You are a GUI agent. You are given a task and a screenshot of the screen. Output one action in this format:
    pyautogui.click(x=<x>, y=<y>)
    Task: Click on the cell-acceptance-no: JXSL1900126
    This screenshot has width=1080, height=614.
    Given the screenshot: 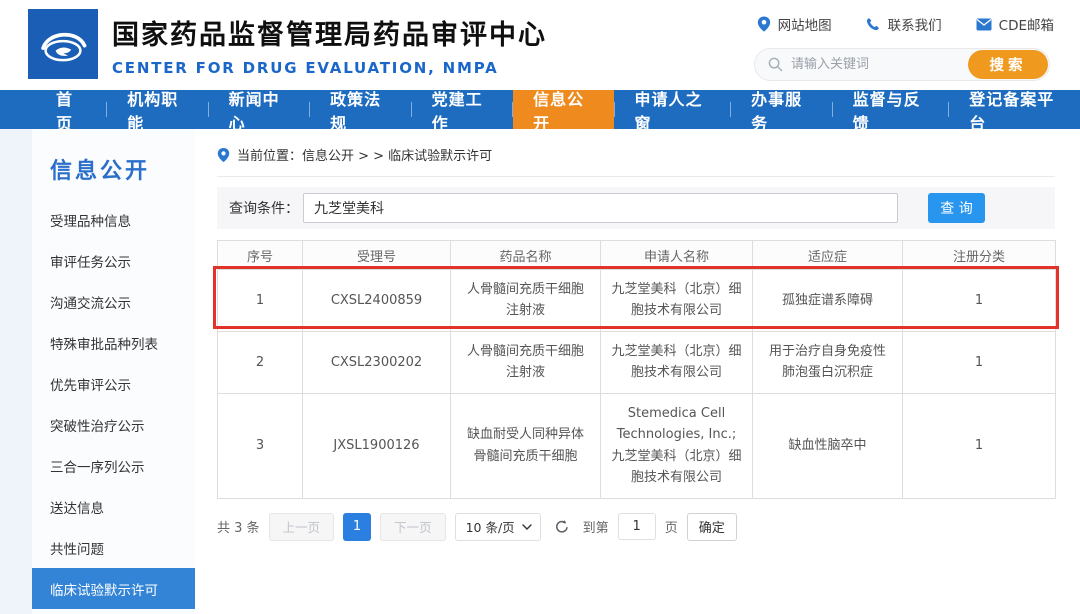 What is the action you would take?
    pyautogui.click(x=376, y=445)
    